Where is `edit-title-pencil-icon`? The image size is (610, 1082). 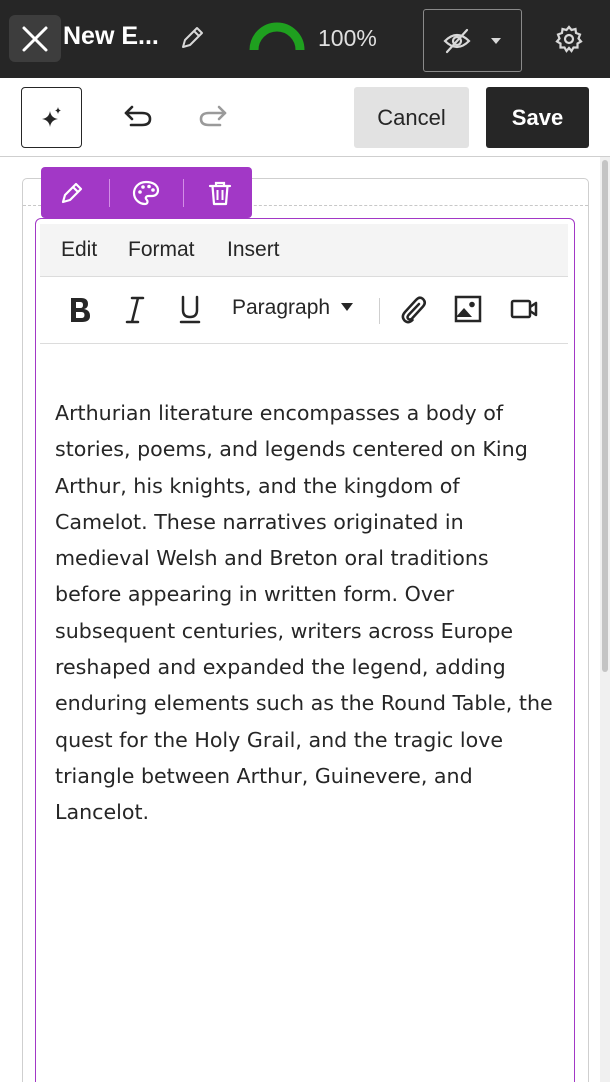
edit-title-pencil-icon is located at coordinates (192, 38).